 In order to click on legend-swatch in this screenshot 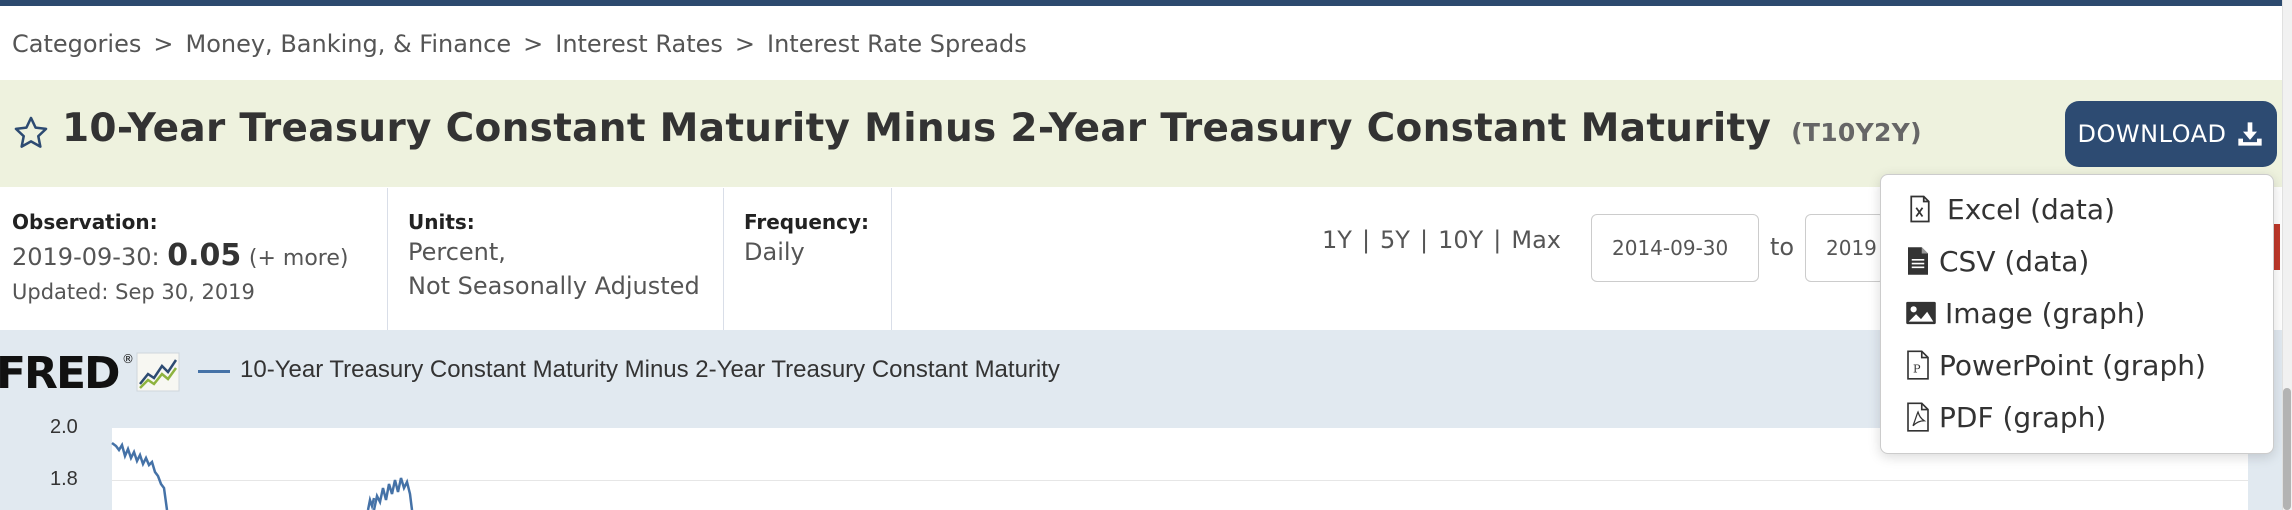, I will do `click(214, 371)`.